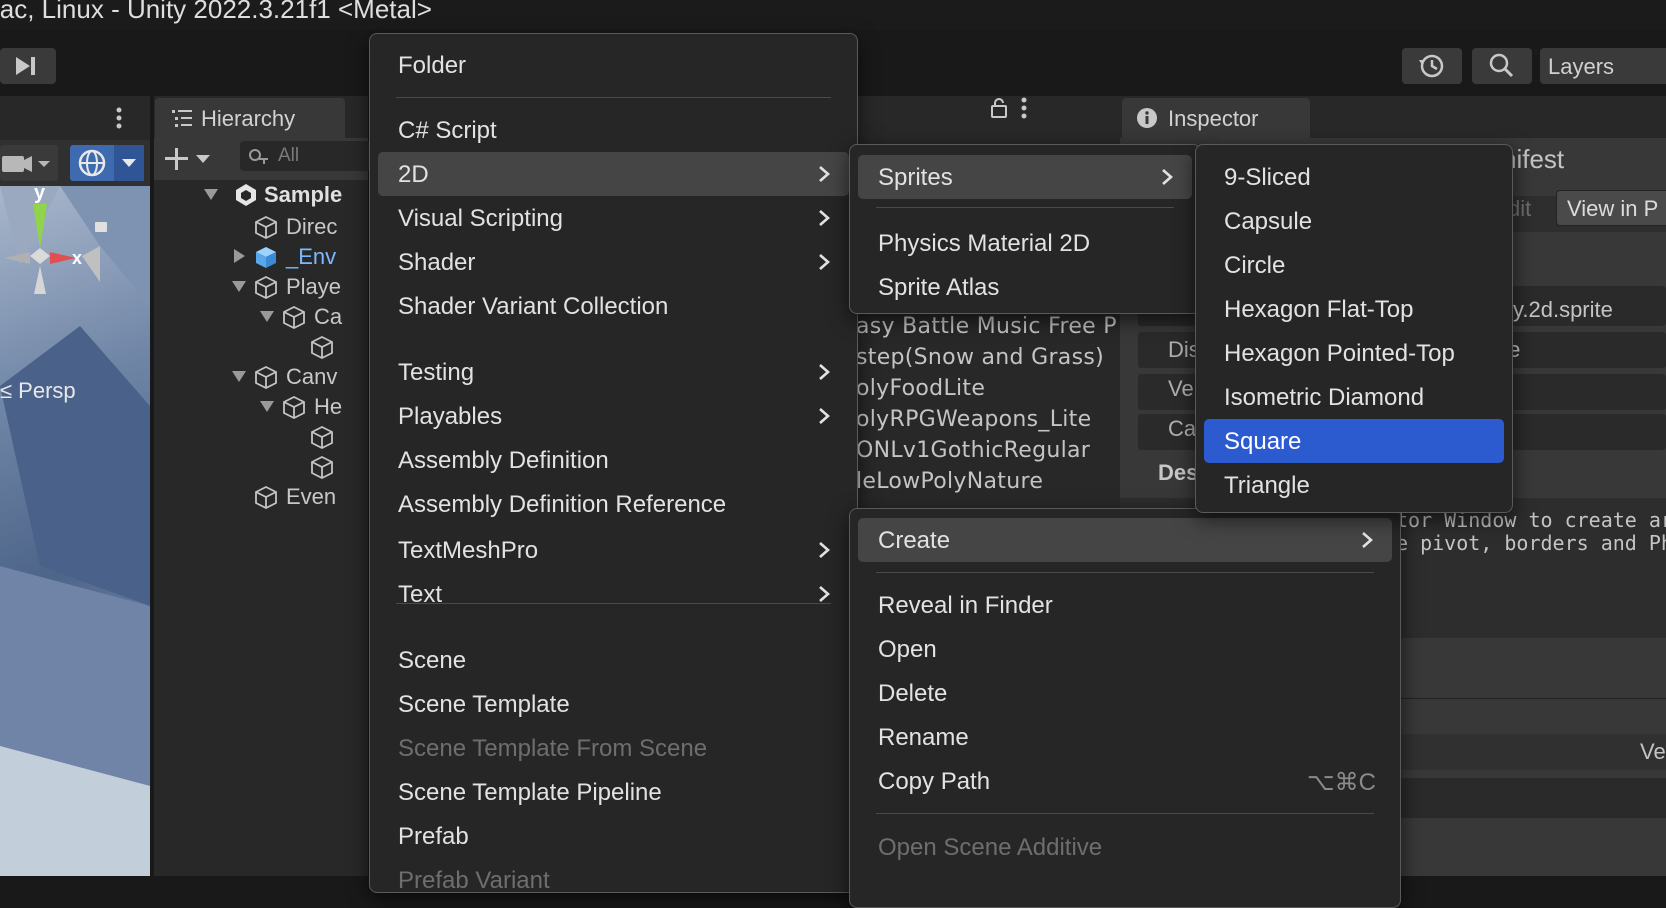 The height and width of the screenshot is (908, 1666). I want to click on project-asset-item: step(Snow and Grass), so click(986, 357).